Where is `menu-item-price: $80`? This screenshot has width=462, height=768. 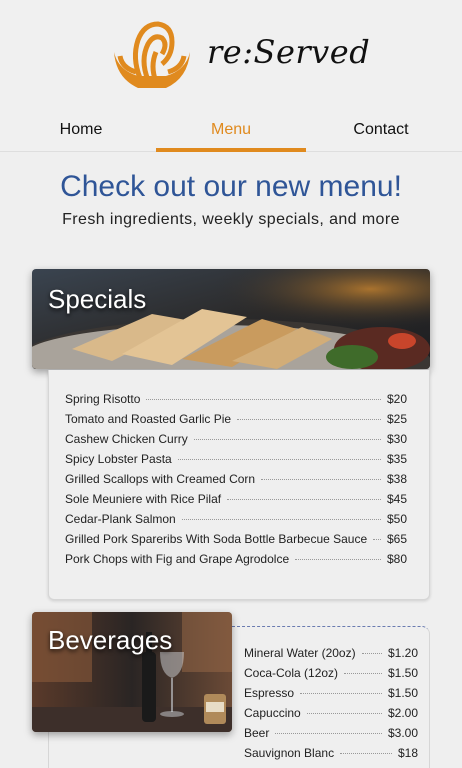
menu-item-price: $80 is located at coordinates (396, 559).